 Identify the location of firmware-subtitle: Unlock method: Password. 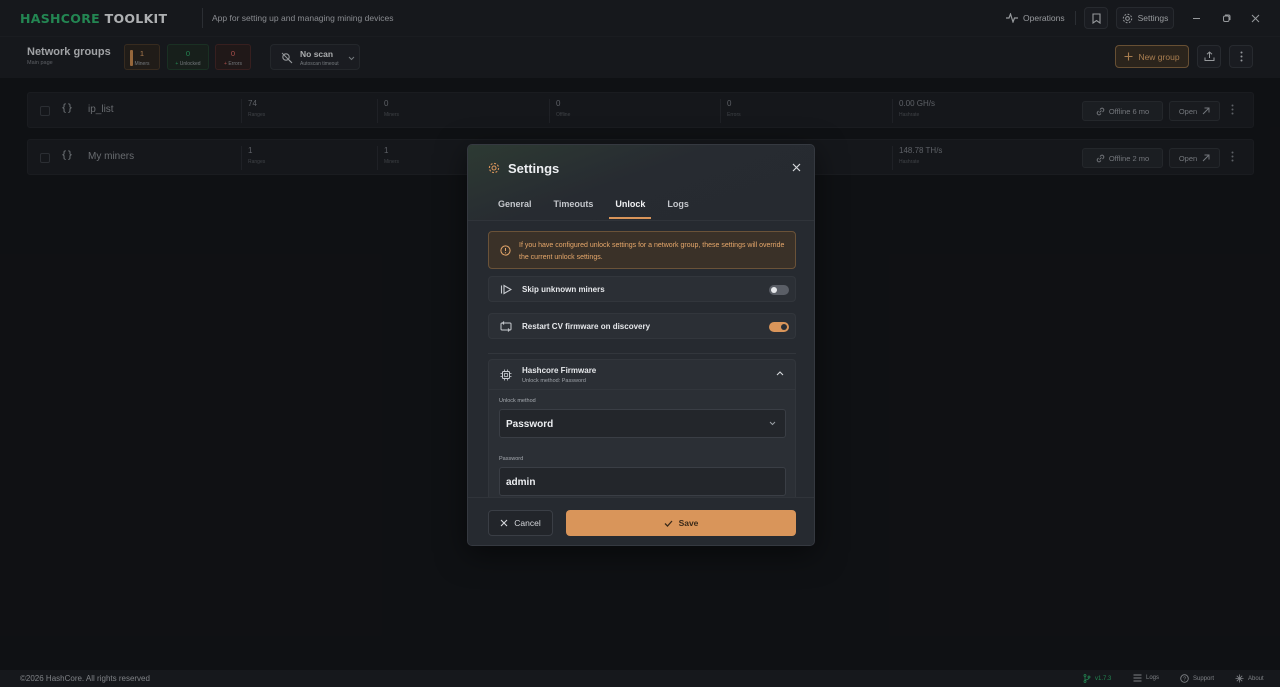
(554, 381).